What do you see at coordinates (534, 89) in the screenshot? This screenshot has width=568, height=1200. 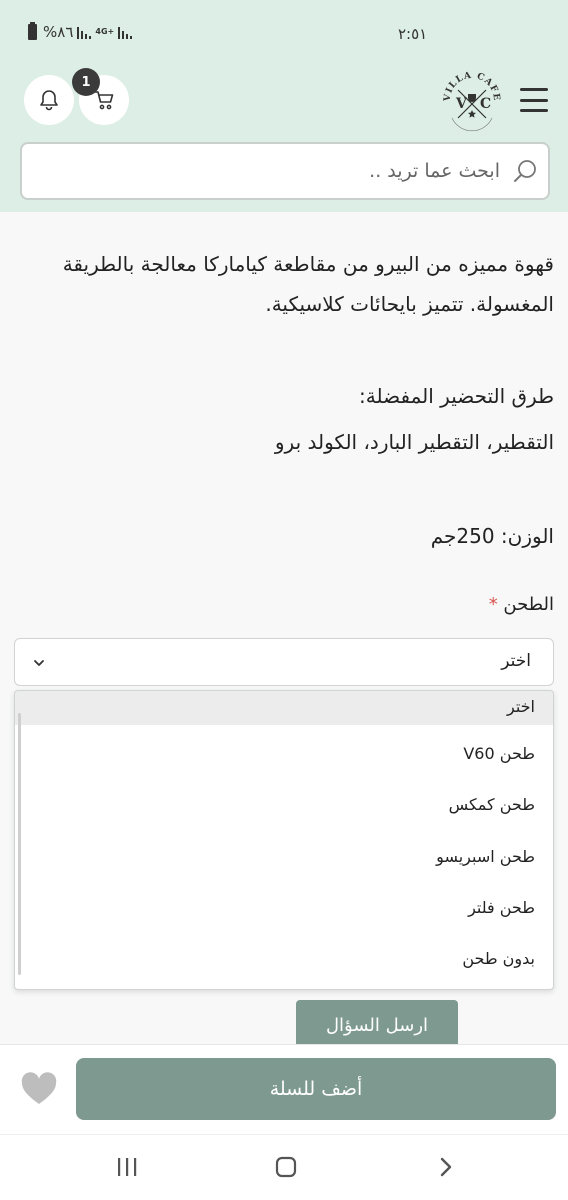 I see `menu-icon` at bounding box center [534, 89].